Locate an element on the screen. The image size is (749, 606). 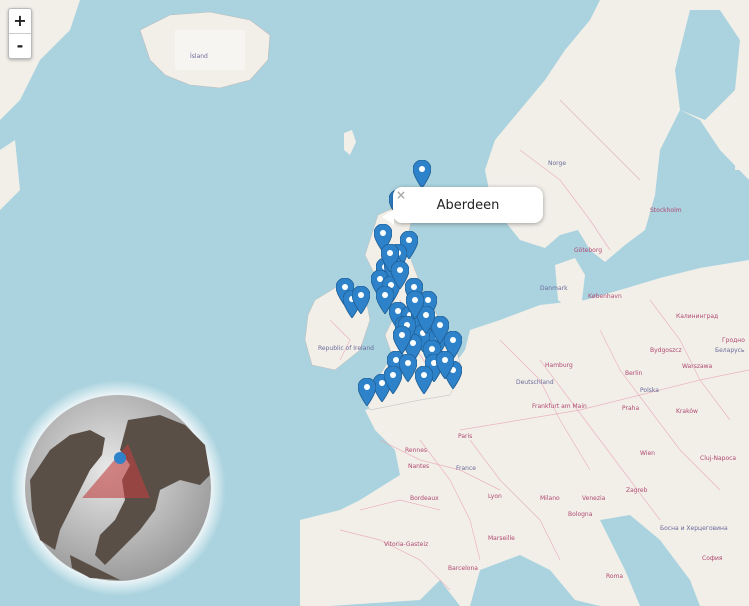
label-bosna: Босна и Херцеговина is located at coordinates (694, 528).